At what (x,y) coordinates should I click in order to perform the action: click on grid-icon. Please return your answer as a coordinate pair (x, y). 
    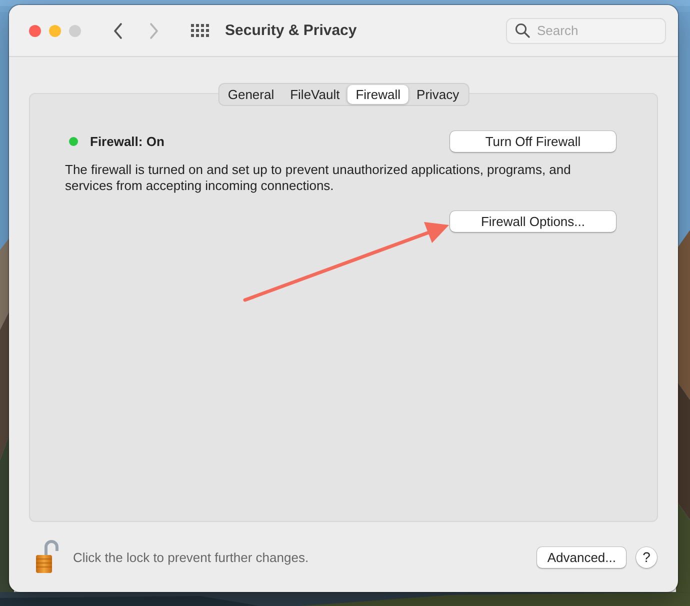
    Looking at the image, I should click on (200, 30).